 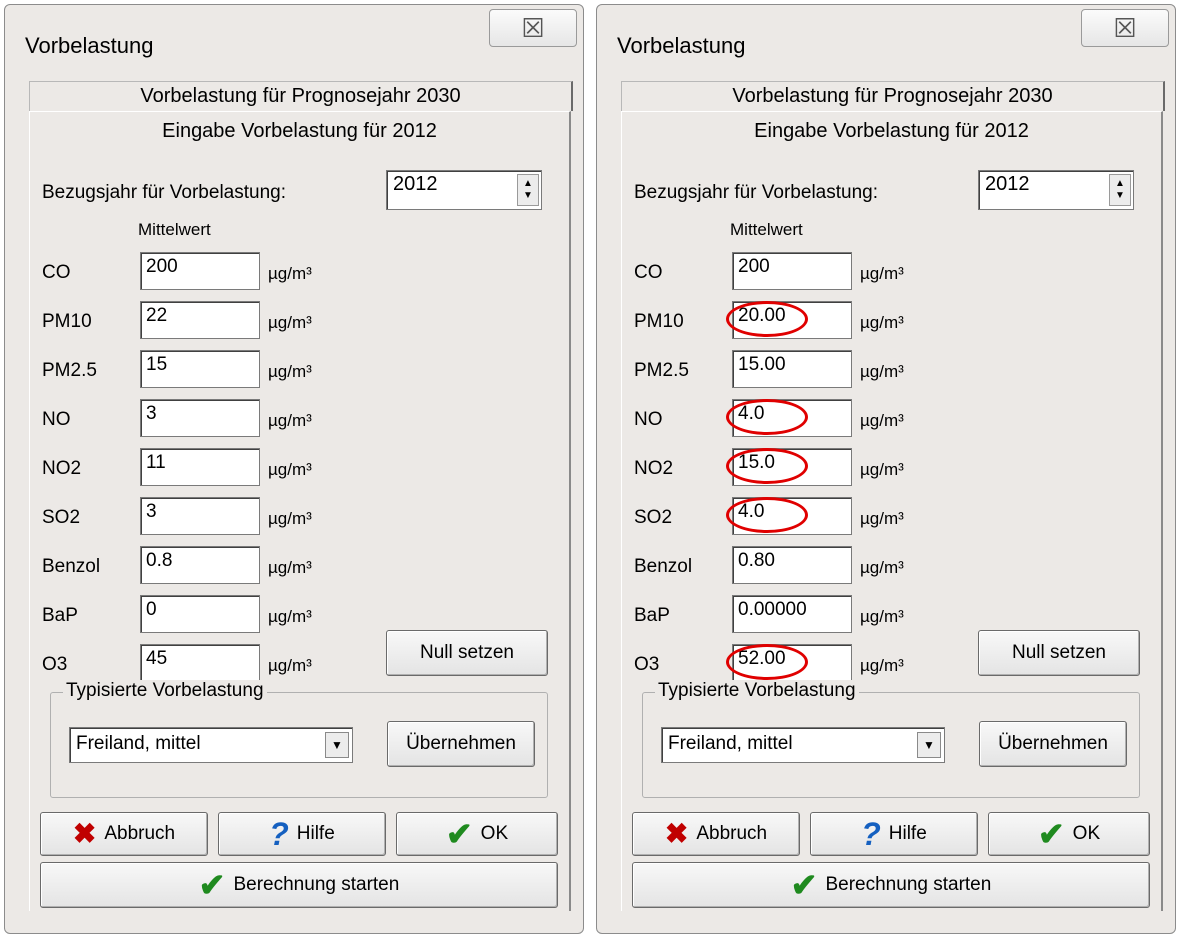 I want to click on close-icon: ☒, so click(x=533, y=27).